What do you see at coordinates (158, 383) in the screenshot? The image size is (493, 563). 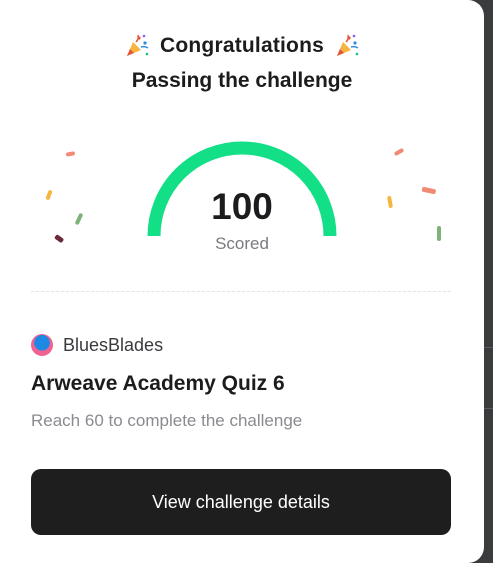 I see `challenge-title: Arweave Academy Quiz 6` at bounding box center [158, 383].